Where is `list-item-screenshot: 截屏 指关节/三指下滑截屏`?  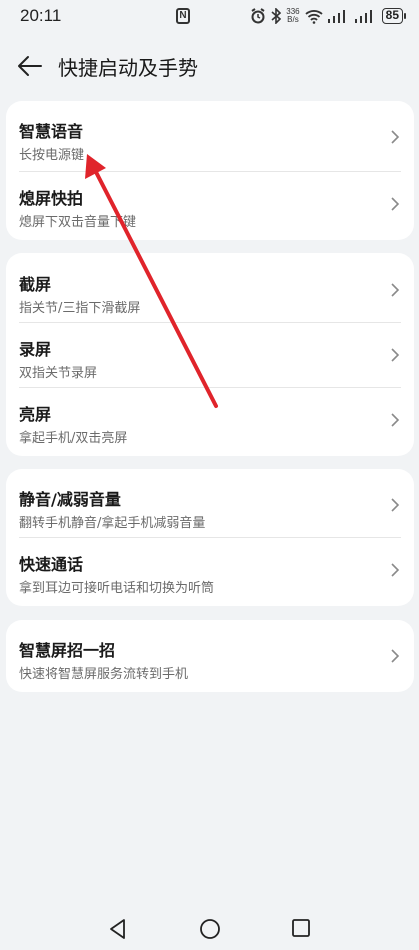
list-item-screenshot: 截屏 指关节/三指下滑截屏 is located at coordinates (210, 290).